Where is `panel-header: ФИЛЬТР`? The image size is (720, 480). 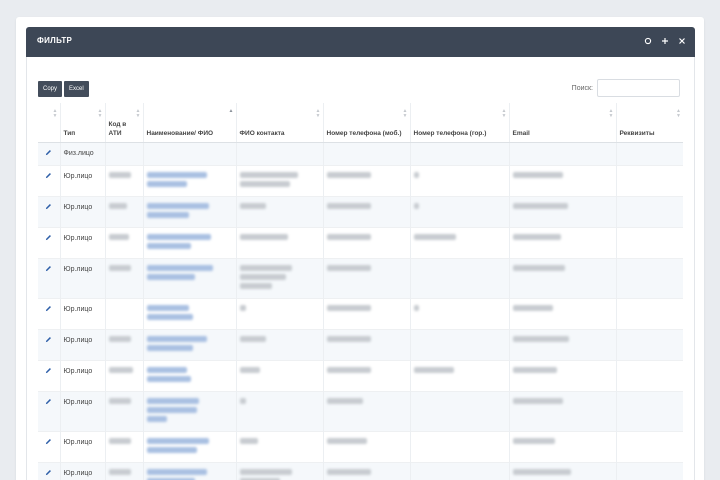 panel-header: ФИЛЬТР is located at coordinates (360, 42).